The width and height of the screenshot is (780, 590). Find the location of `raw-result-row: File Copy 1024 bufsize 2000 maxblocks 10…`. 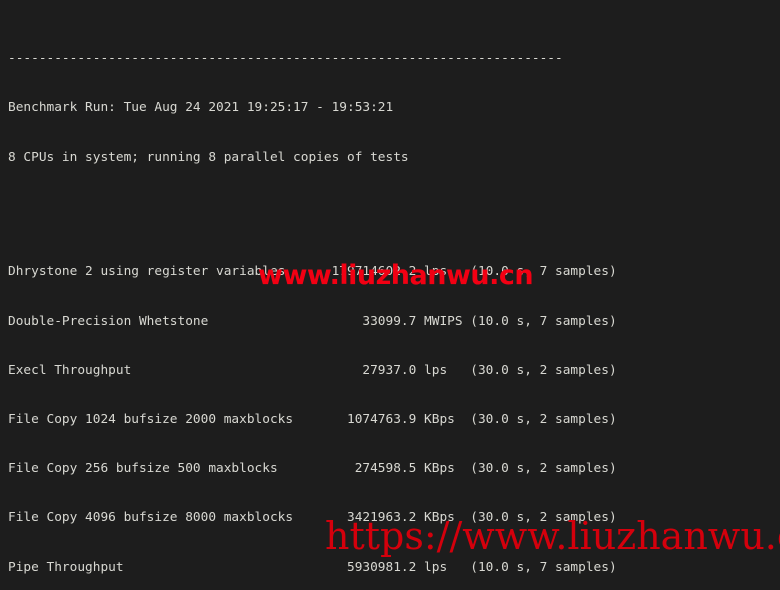

raw-result-row: File Copy 1024 bufsize 2000 maxblocks 10… is located at coordinates (312, 420).